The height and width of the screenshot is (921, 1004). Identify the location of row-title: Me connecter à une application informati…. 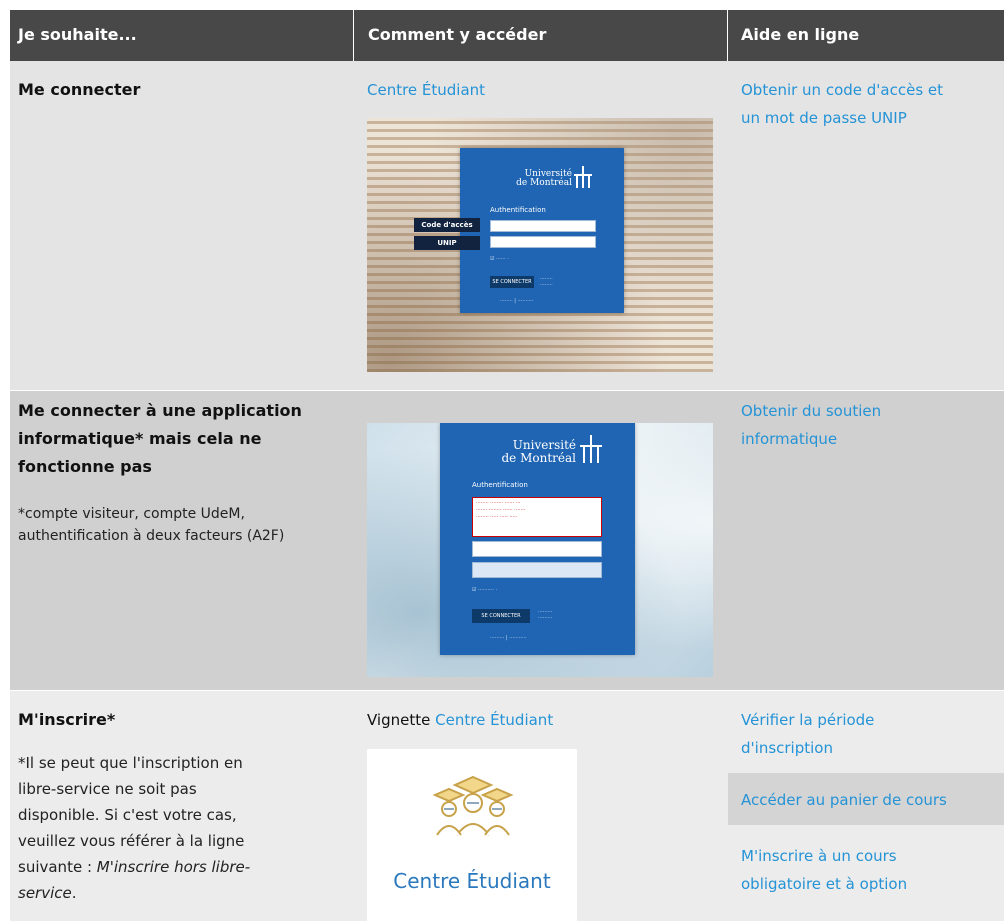
(160, 439).